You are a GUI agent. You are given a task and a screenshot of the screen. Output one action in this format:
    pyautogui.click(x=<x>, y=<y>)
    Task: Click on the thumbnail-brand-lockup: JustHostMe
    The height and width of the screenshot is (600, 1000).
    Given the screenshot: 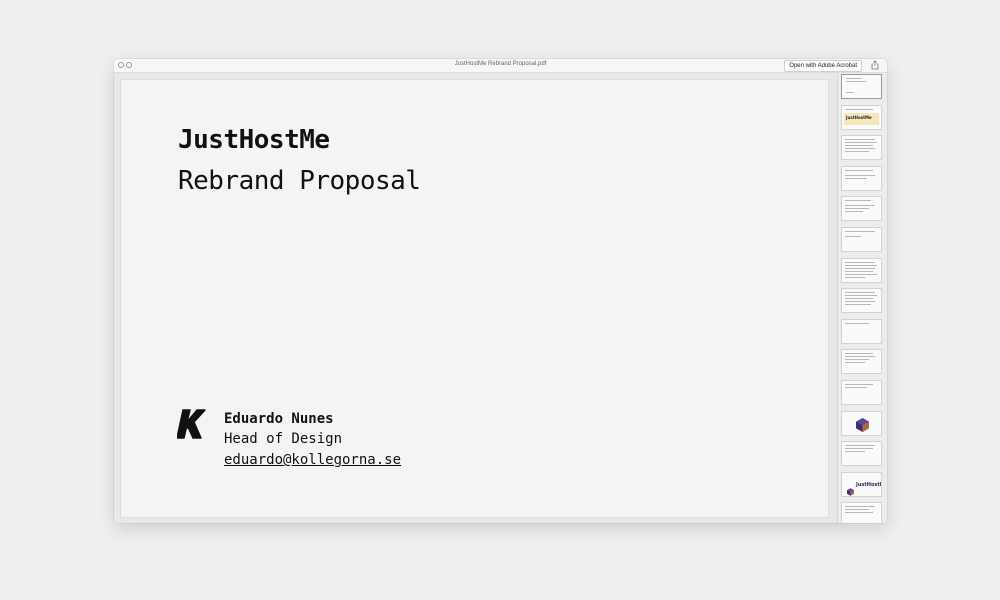 What is the action you would take?
    pyautogui.click(x=864, y=489)
    